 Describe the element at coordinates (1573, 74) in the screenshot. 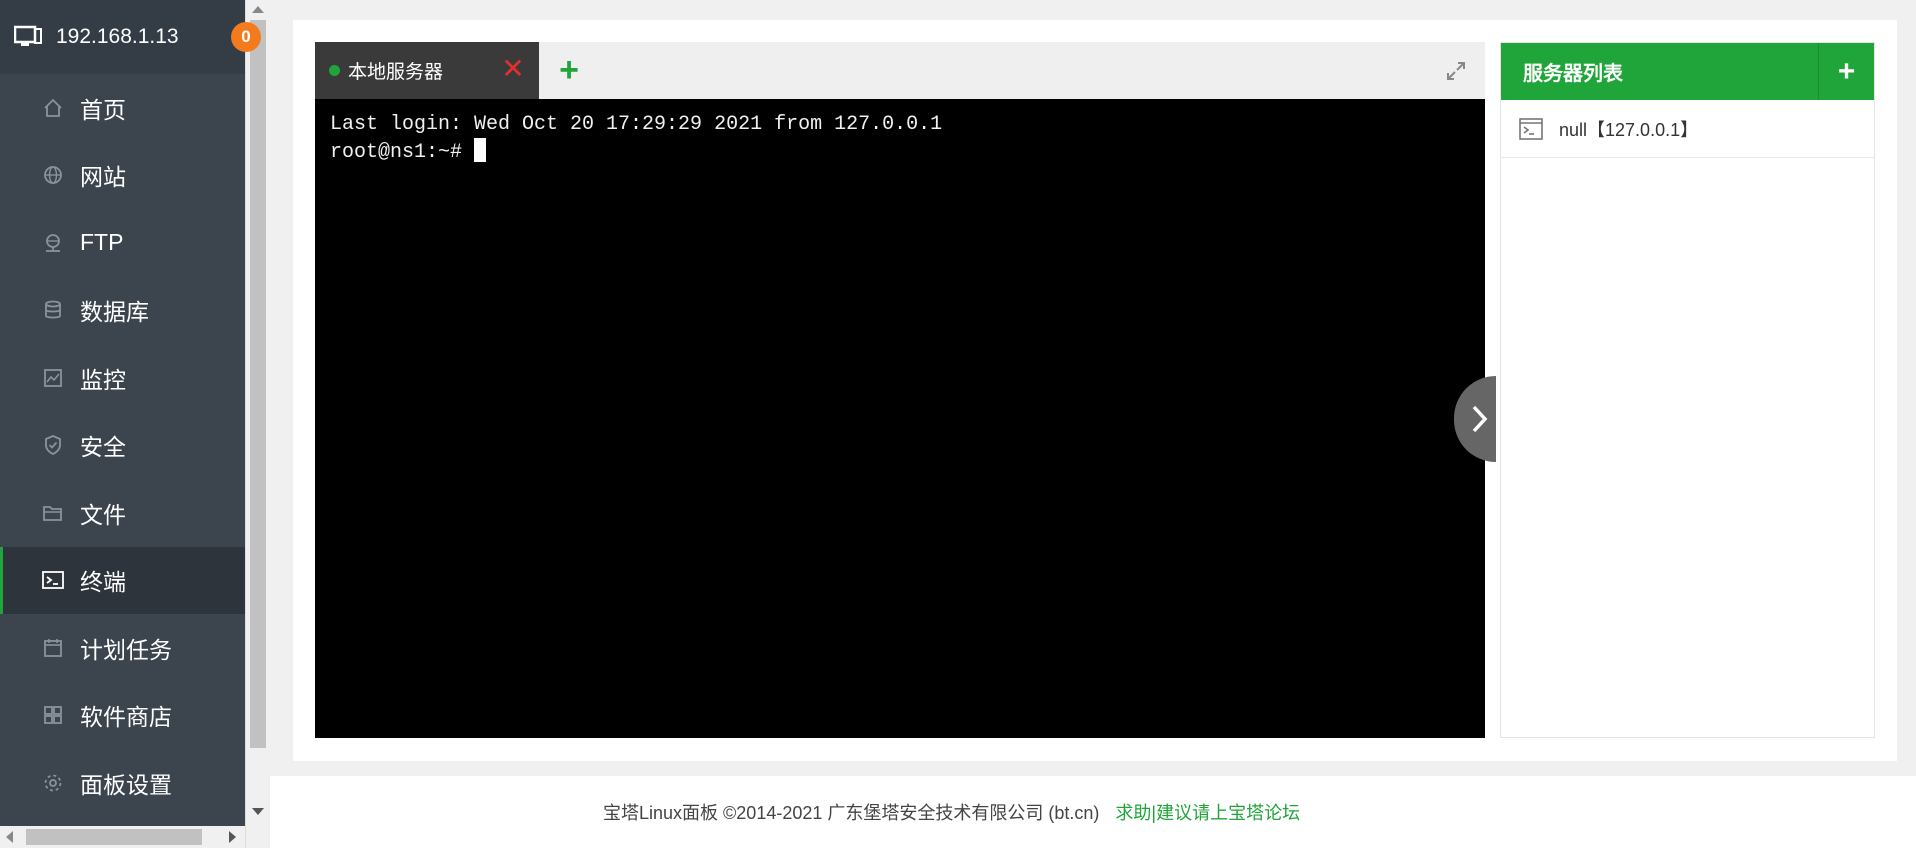

I see `server-list-title: 服务器列表` at that location.